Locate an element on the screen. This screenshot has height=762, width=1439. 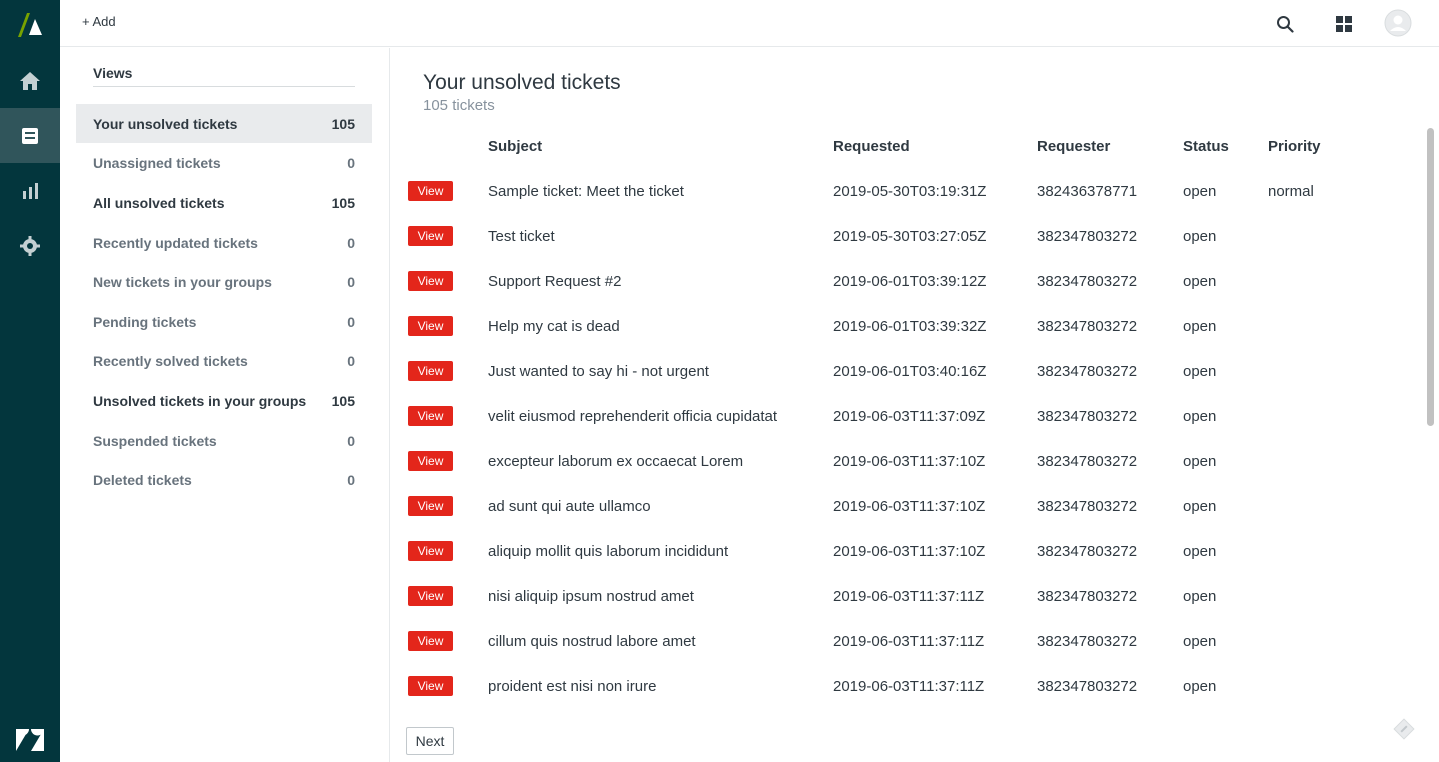
ticket-subject: nisi aliquip ipsum nostrud amet is located at coordinates (591, 596).